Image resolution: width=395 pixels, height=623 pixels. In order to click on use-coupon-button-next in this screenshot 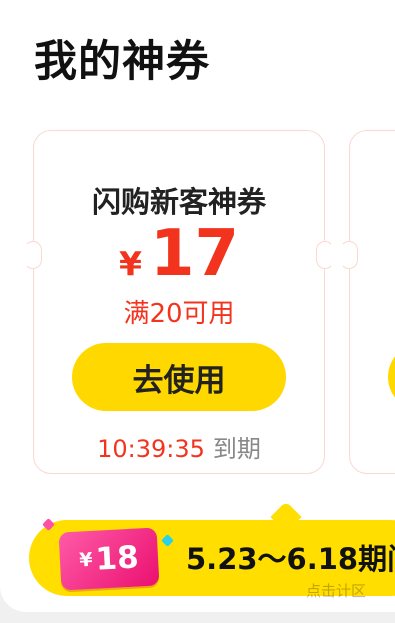, I will do `click(391, 377)`.